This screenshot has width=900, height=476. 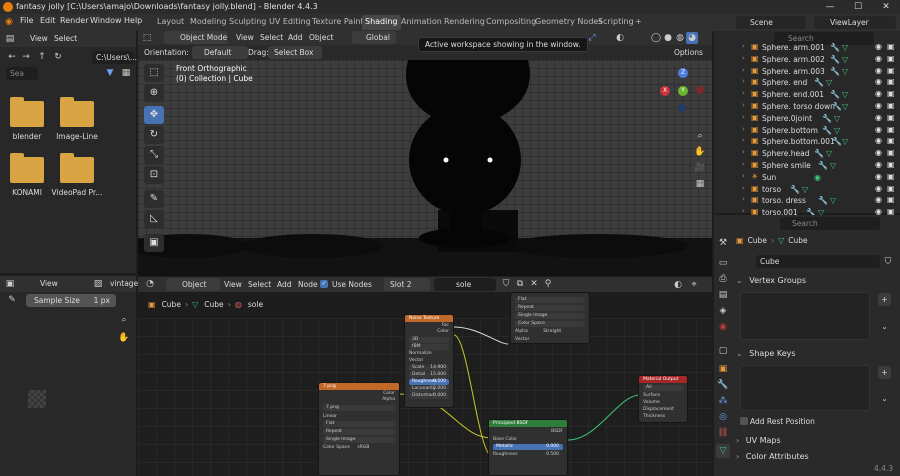 I want to click on image-selector: 7.png, so click(x=359, y=408).